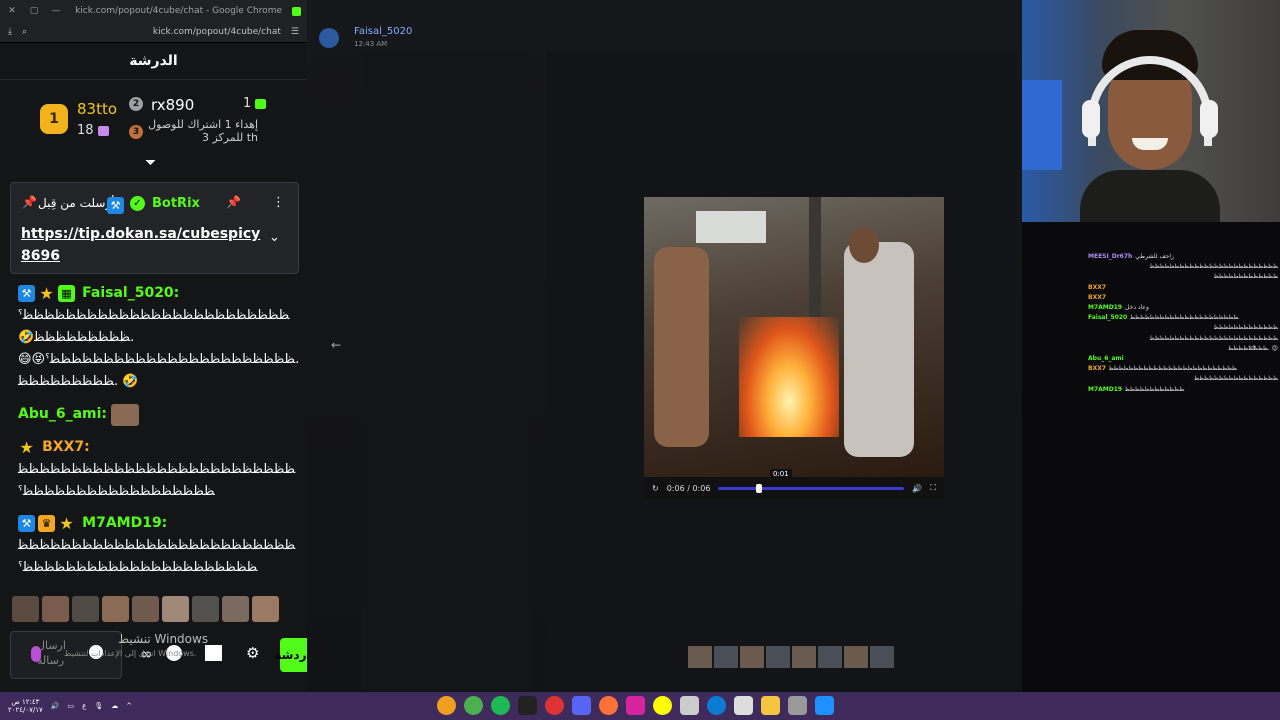 The image size is (1280, 720). What do you see at coordinates (24, 32) in the screenshot?
I see `zoom-icon: ⌕` at bounding box center [24, 32].